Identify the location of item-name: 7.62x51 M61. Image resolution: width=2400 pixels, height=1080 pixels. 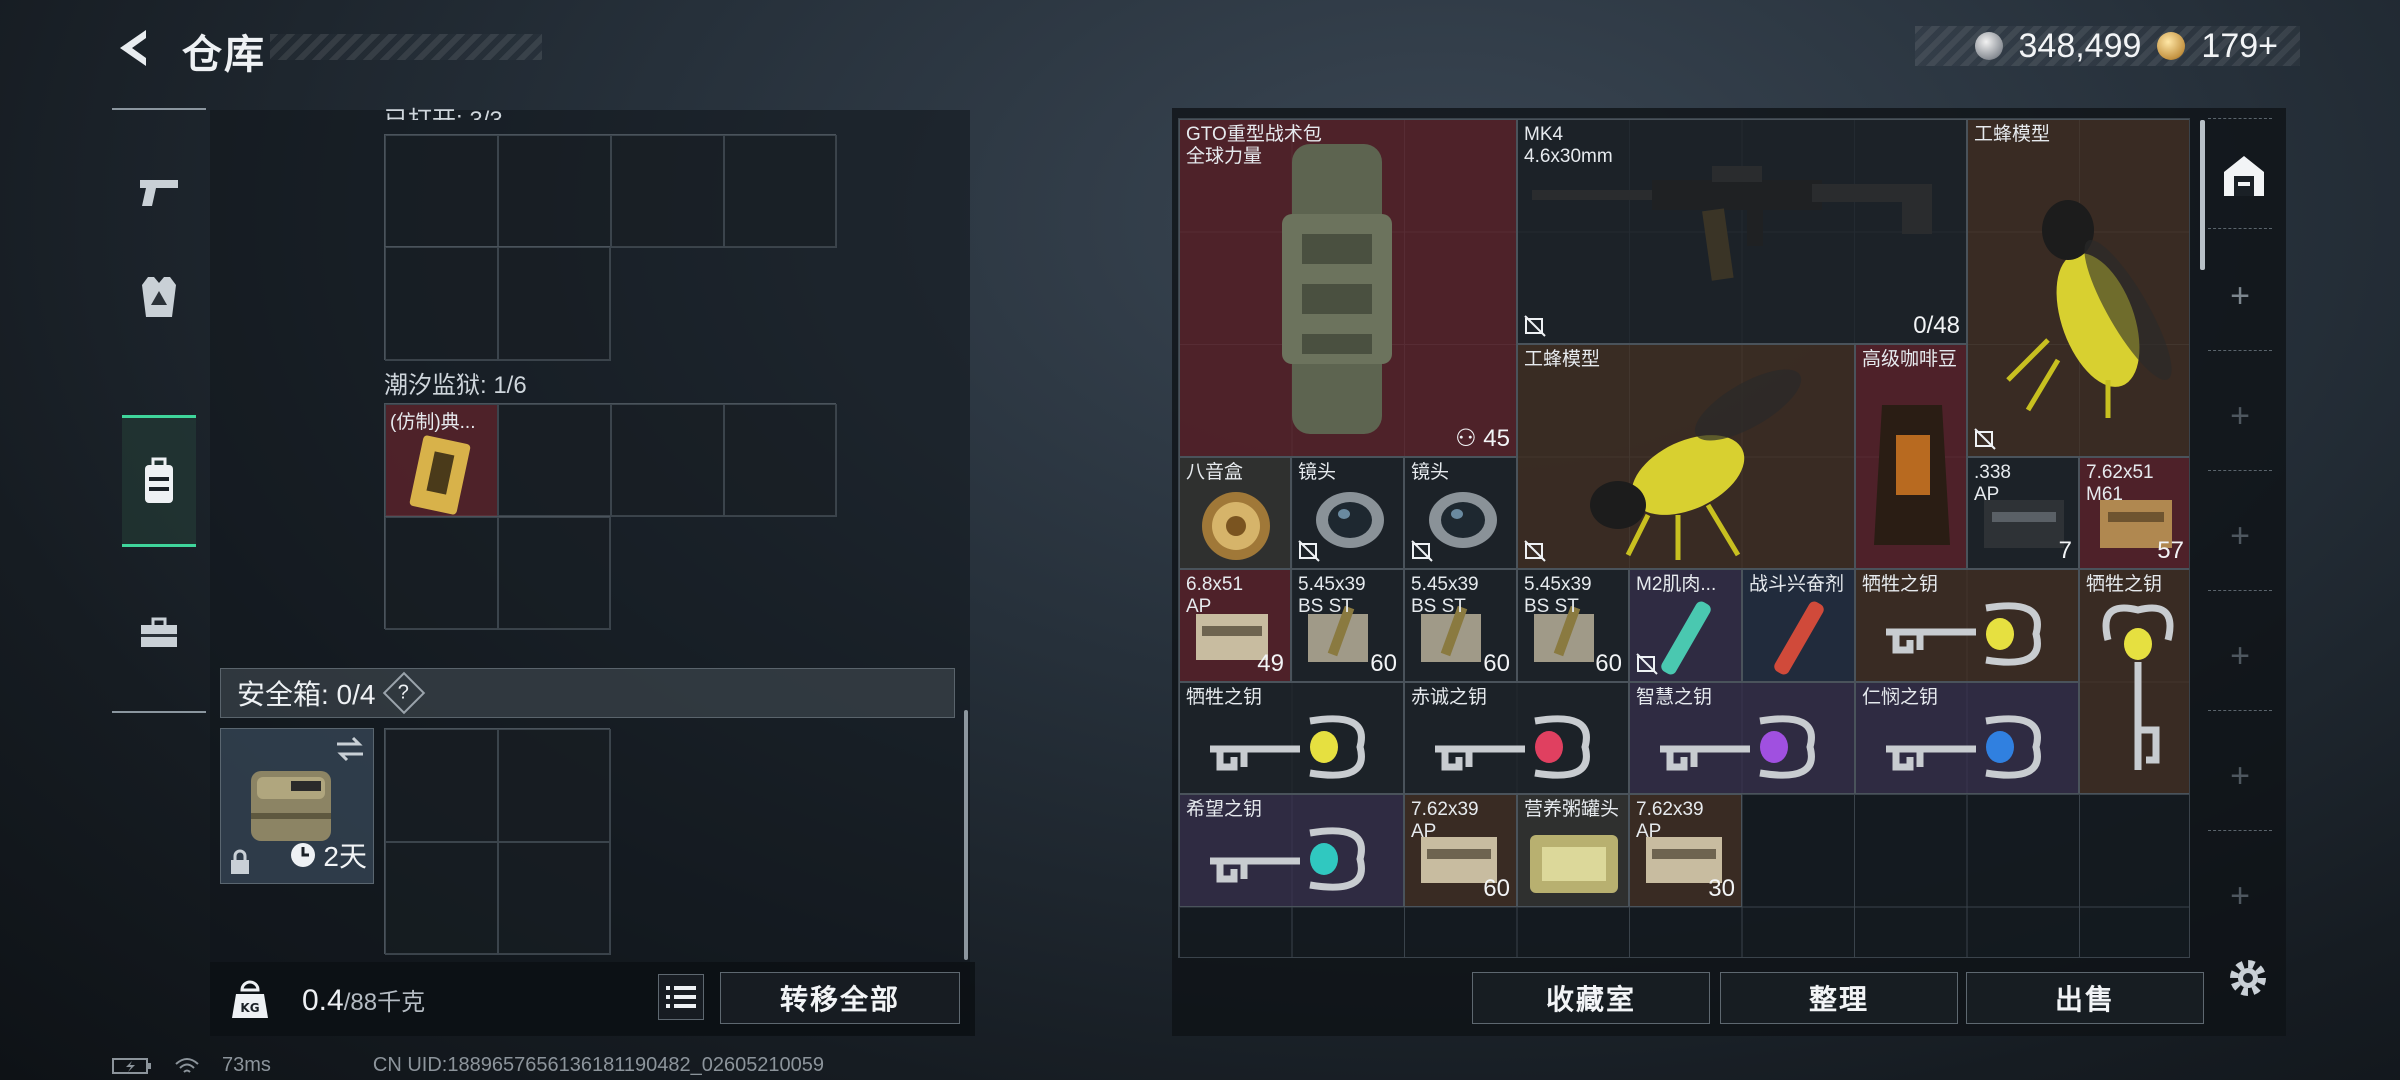
(2120, 483).